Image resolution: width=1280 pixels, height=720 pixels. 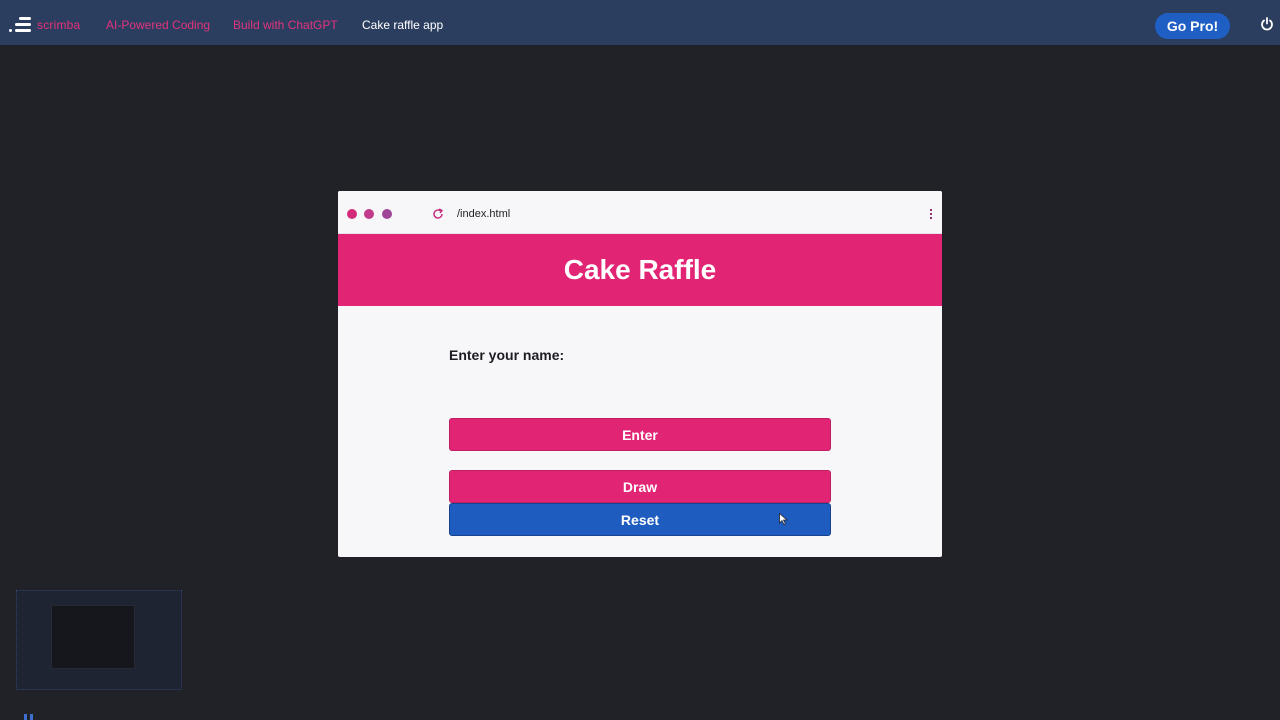 What do you see at coordinates (369, 214) in the screenshot?
I see `window-minimize-dot` at bounding box center [369, 214].